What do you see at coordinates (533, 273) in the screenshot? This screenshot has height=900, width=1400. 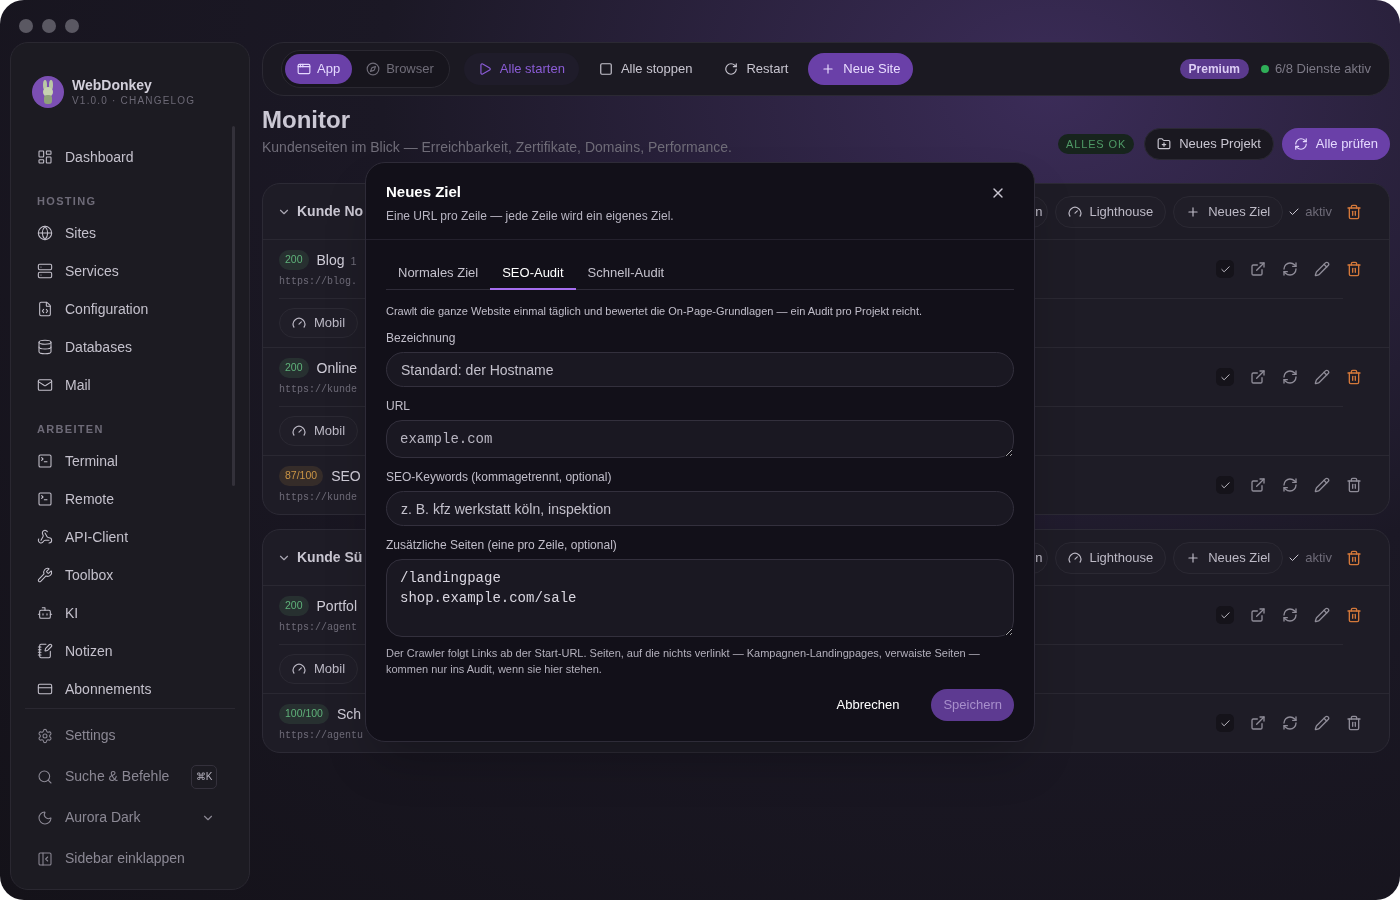 I see `dialog-tab: SEO-Audit` at bounding box center [533, 273].